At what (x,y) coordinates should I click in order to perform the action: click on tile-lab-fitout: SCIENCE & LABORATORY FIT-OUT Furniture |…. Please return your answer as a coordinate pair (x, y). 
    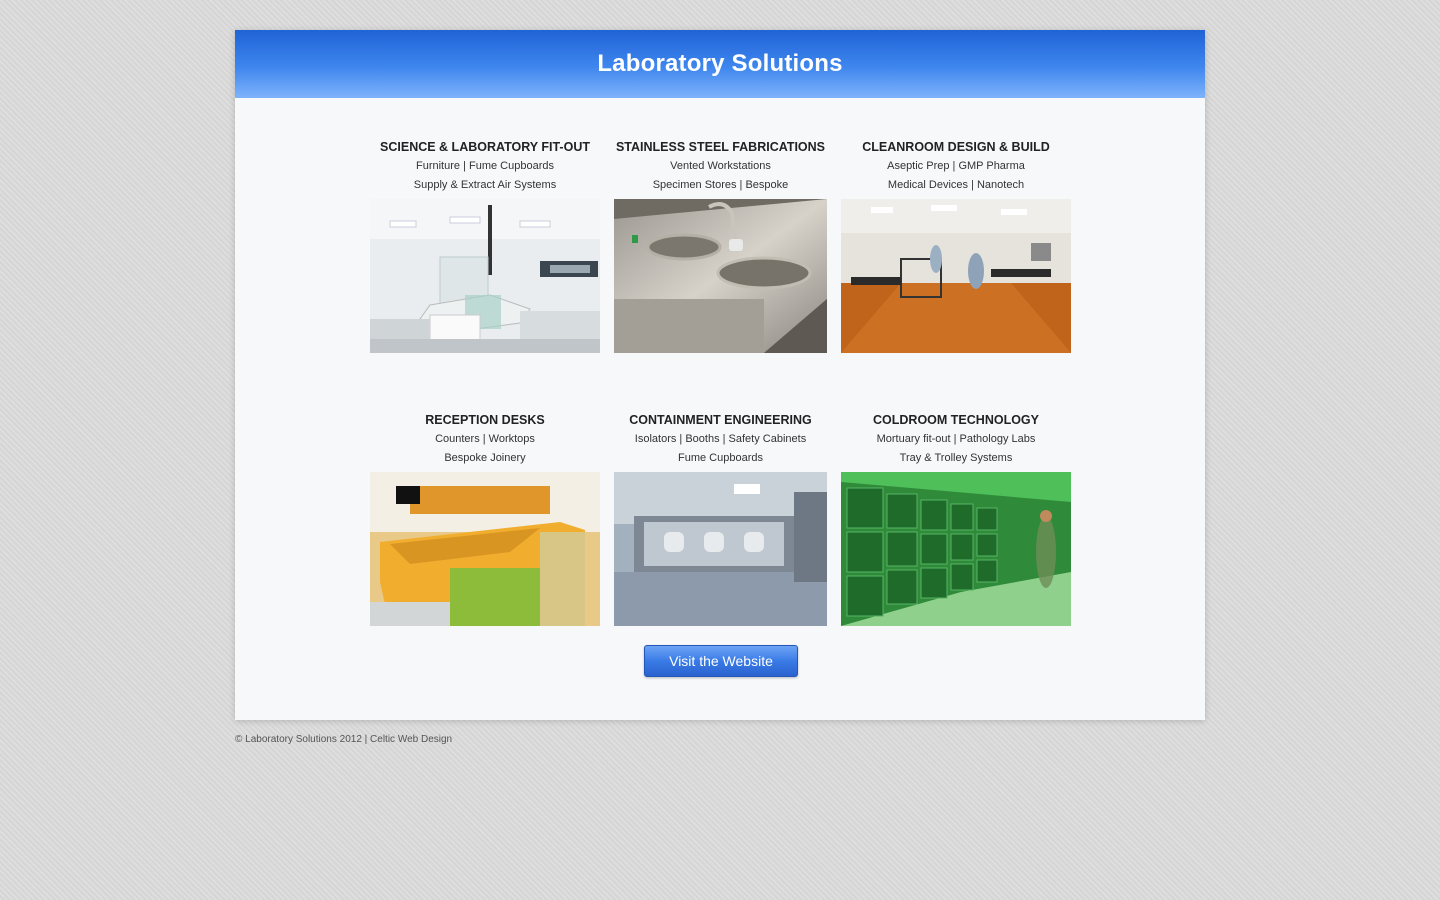
    Looking at the image, I should click on (485, 246).